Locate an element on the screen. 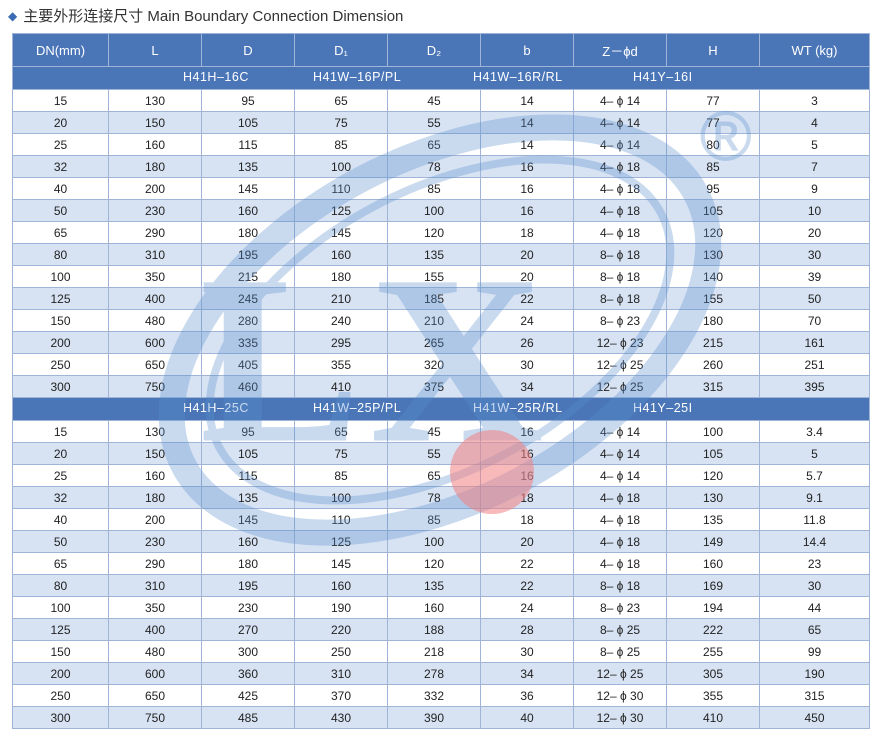  table-cell: 480 is located at coordinates (155, 651).